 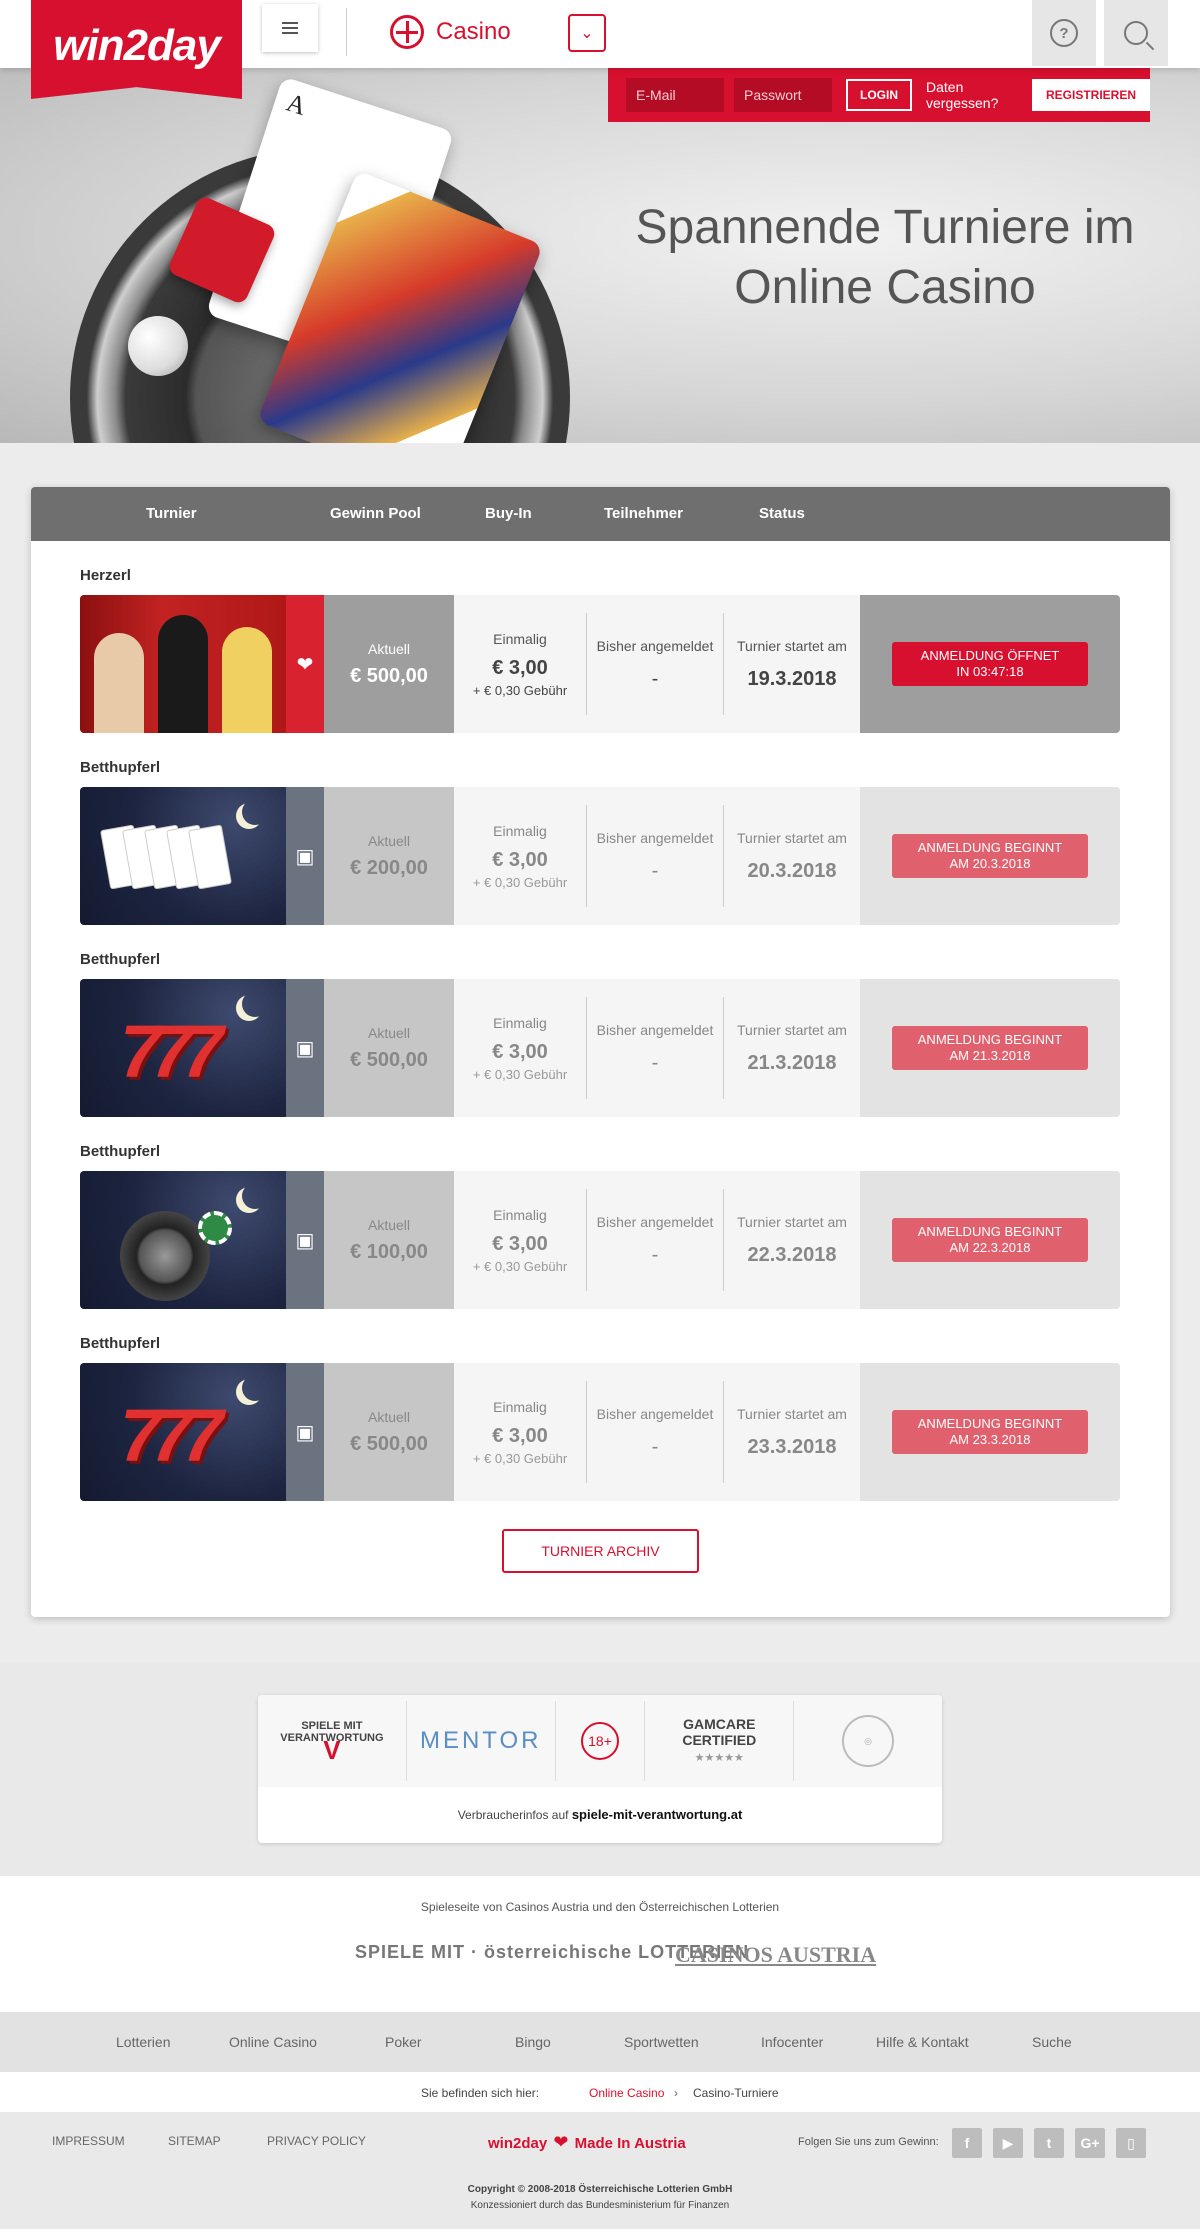 I want to click on moon-graphic, so click(x=255, y=1388).